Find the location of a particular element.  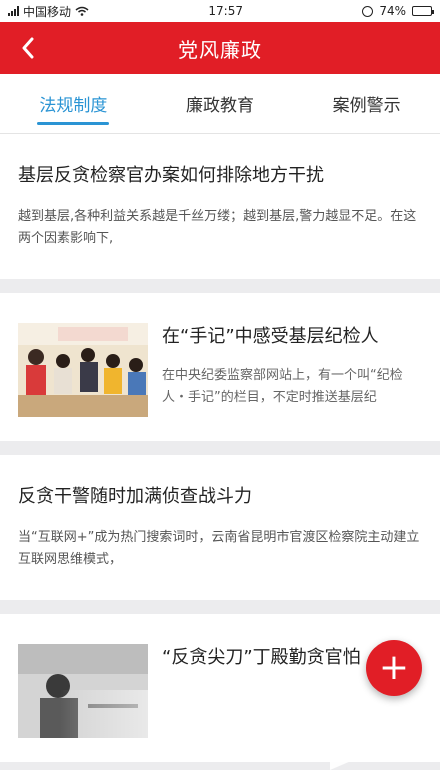

article-summary: 在中央纪委监察部网站上，有一个叫“纪检人・手记”的栏目，不定时推送基层纪 is located at coordinates (282, 386).